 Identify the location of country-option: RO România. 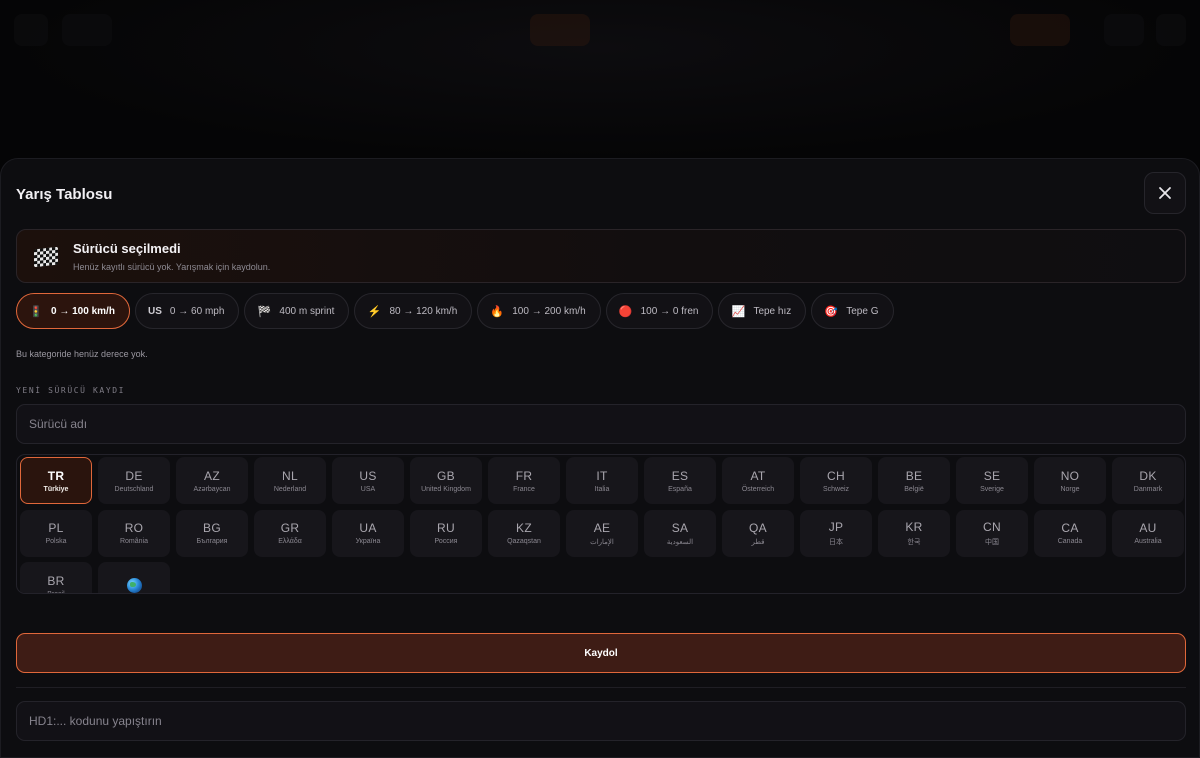
(134, 533).